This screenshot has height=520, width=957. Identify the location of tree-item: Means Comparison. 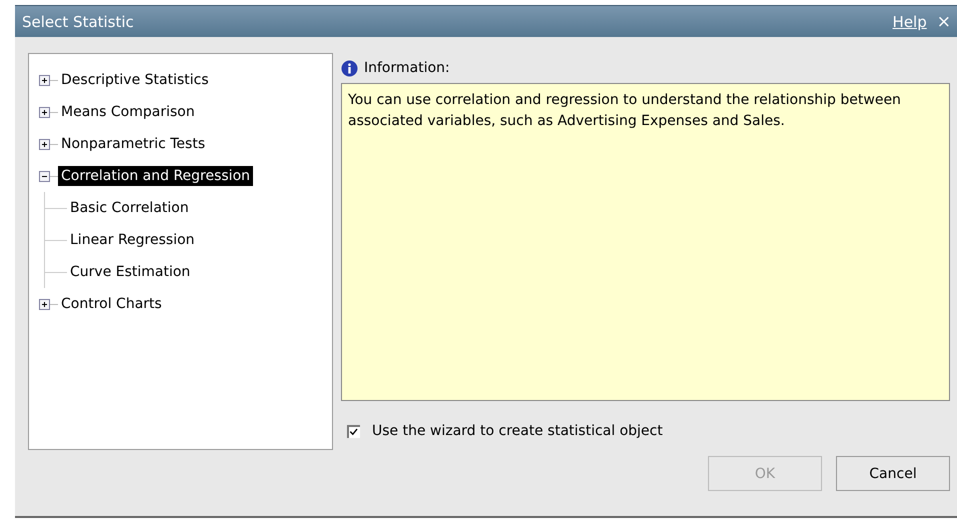
(128, 112).